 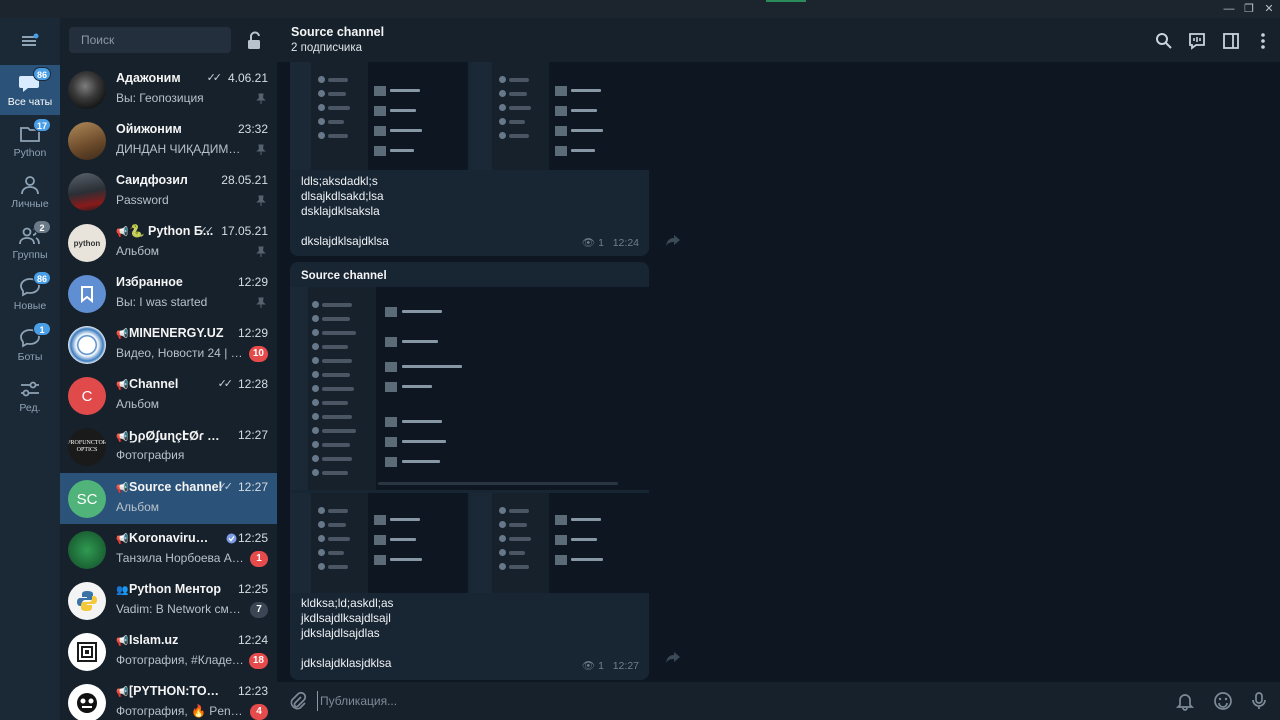 I want to click on chat-time: 12:24, so click(x=252, y=640).